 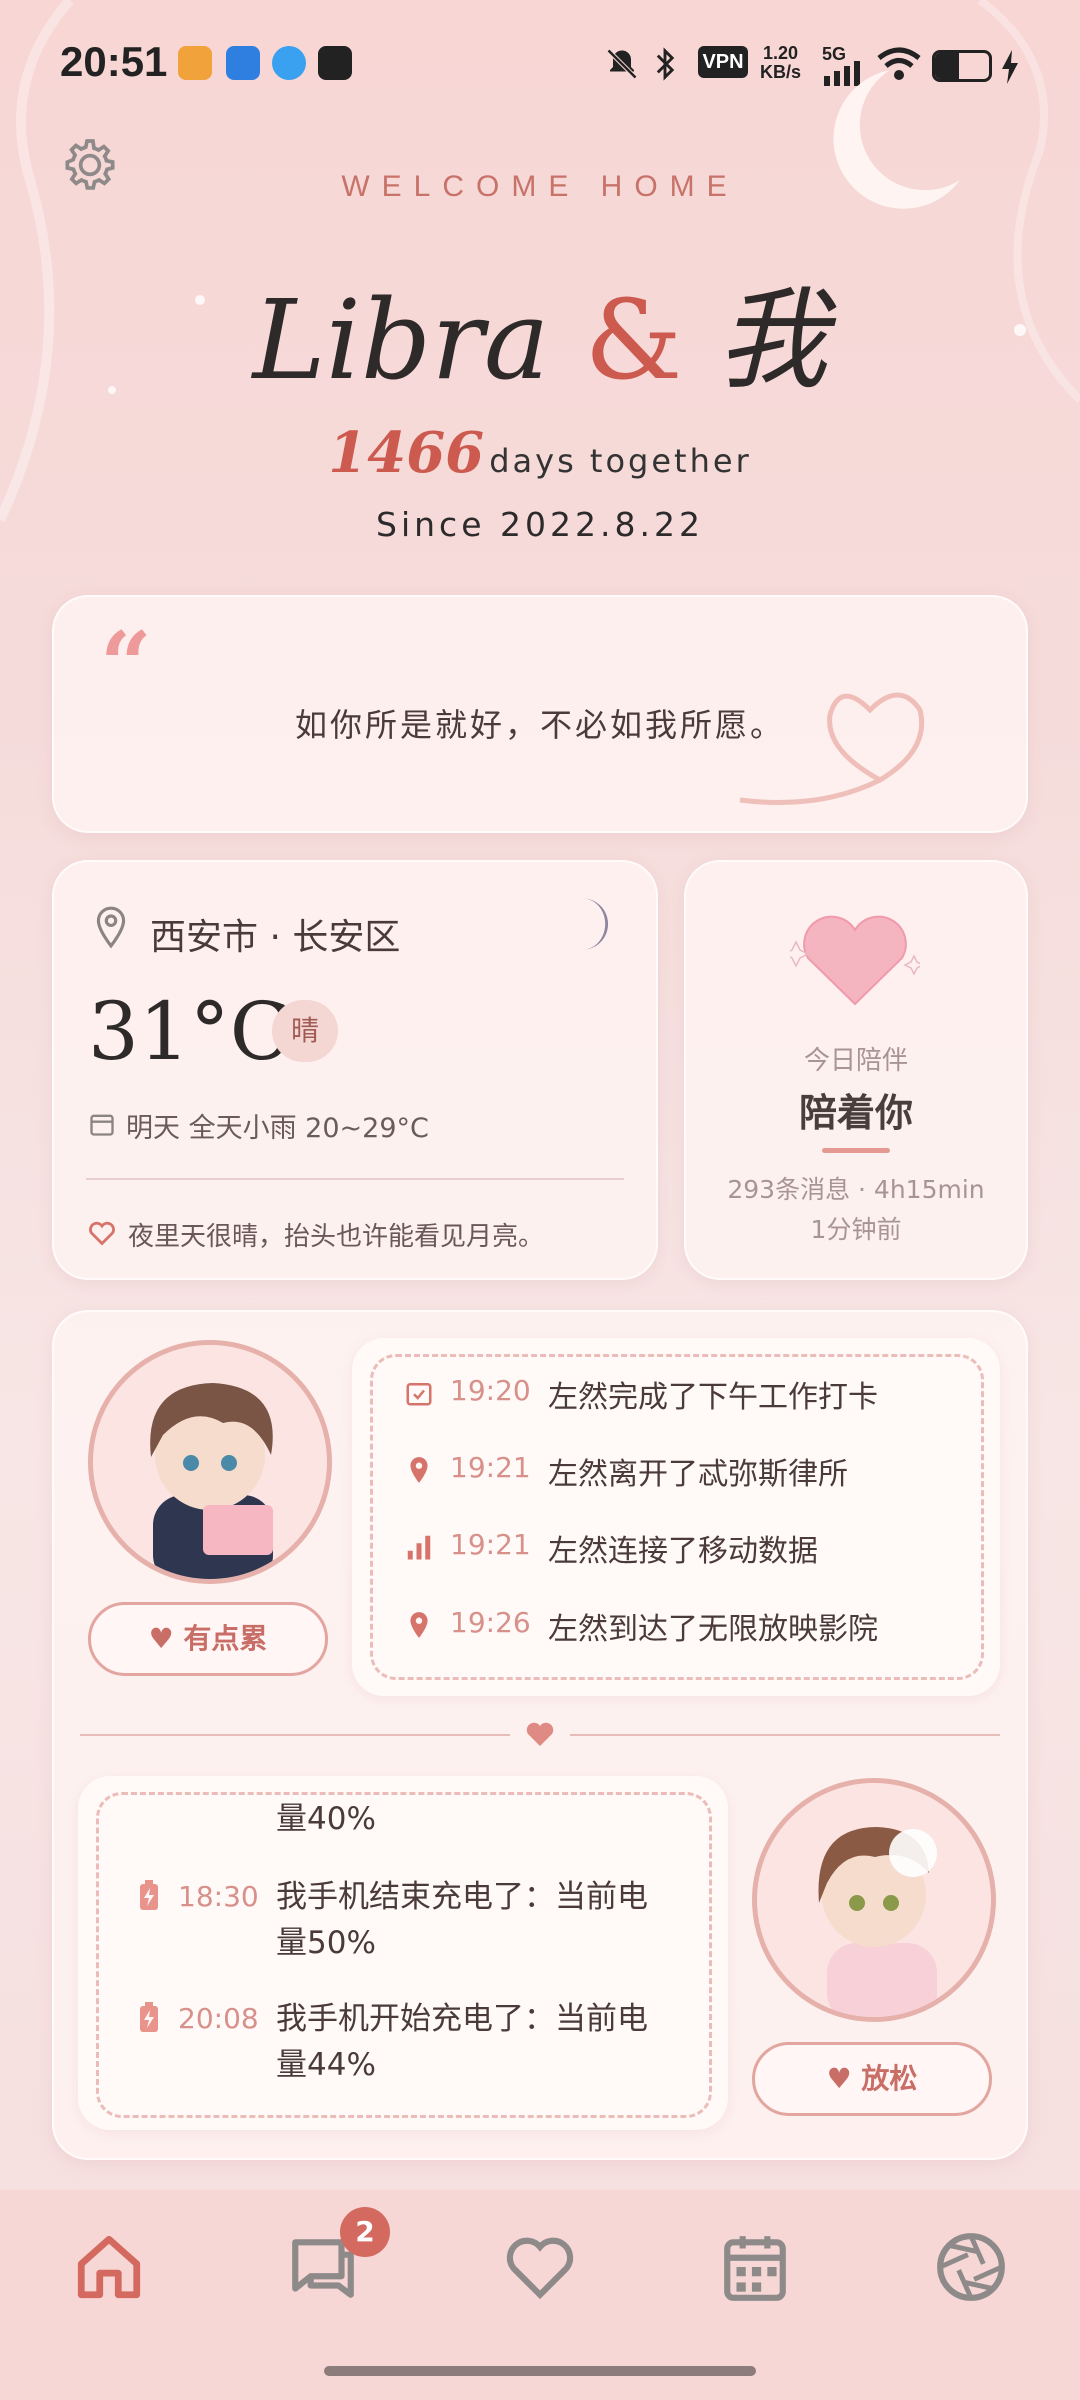 What do you see at coordinates (855, 1061) in the screenshot?
I see `companion-label: 今日陪伴` at bounding box center [855, 1061].